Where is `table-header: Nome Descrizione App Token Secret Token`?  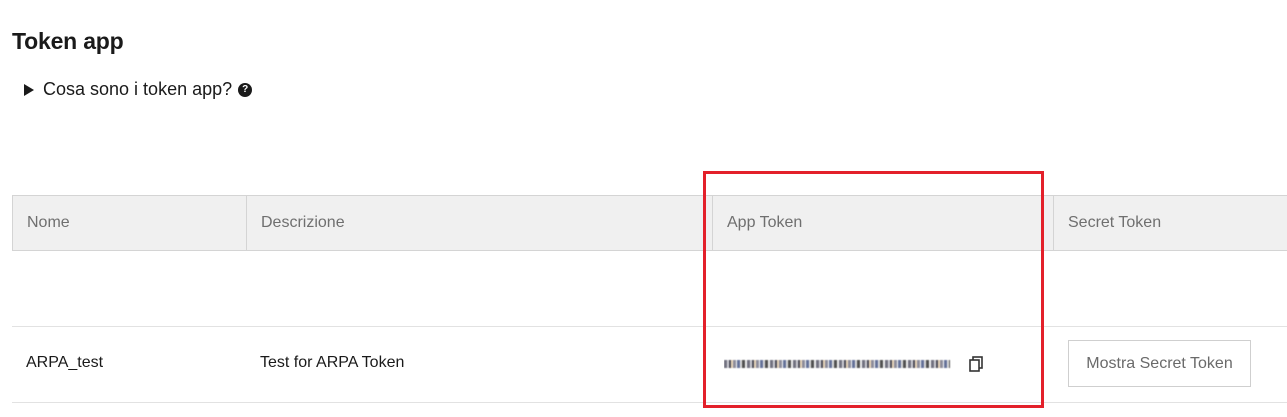 table-header: Nome Descrizione App Token Secret Token is located at coordinates (649, 223).